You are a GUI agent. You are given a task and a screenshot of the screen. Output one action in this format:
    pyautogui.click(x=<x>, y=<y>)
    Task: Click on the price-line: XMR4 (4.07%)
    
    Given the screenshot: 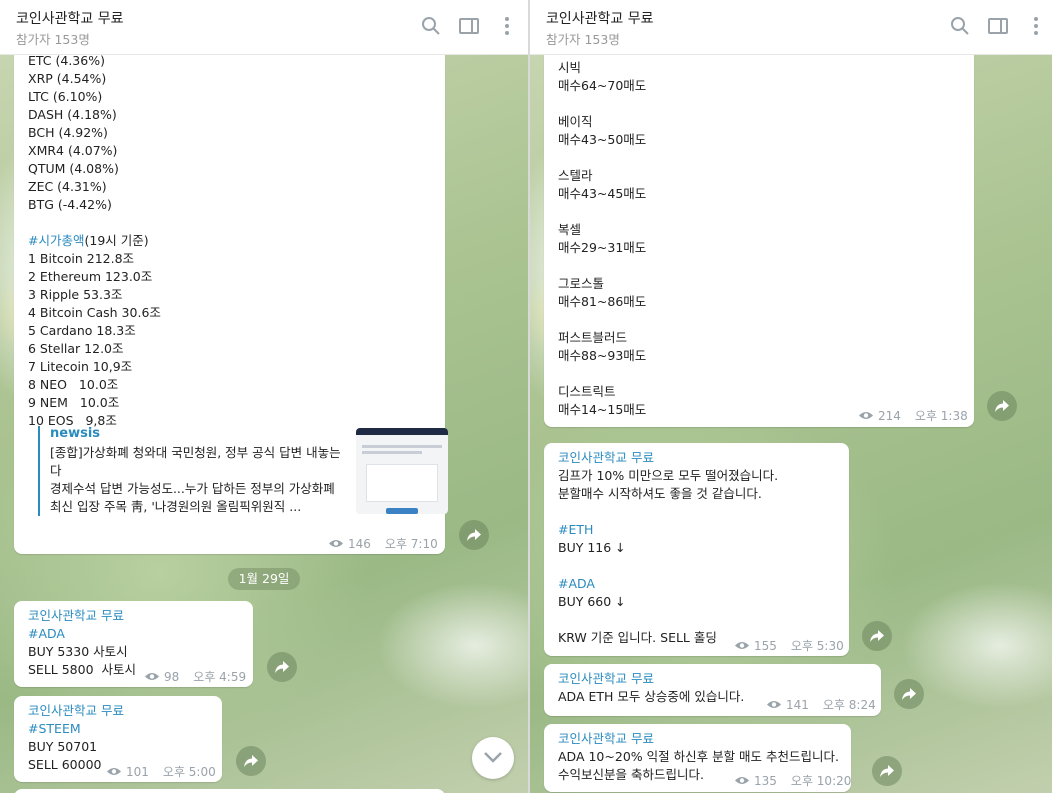 What is the action you would take?
    pyautogui.click(x=73, y=150)
    